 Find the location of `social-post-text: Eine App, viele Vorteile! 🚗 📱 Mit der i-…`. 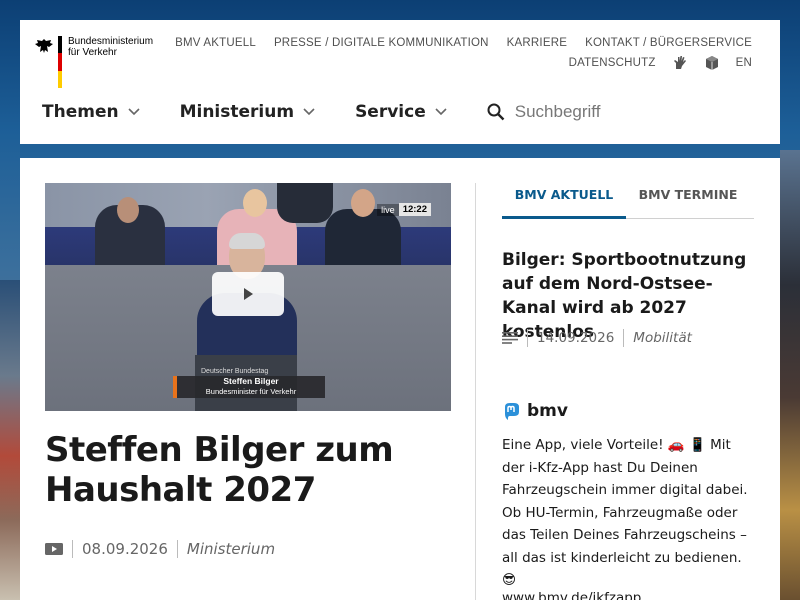

social-post-text: Eine App, viele Vorteile! 🚗 📱 Mit der i-… is located at coordinates (625, 512).